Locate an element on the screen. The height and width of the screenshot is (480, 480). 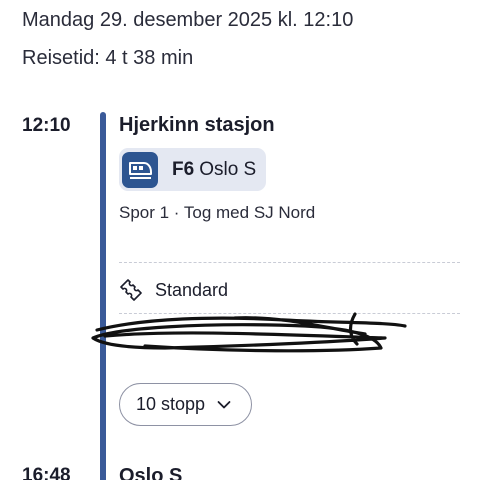
ticket-class-row: Standard is located at coordinates (173, 290).